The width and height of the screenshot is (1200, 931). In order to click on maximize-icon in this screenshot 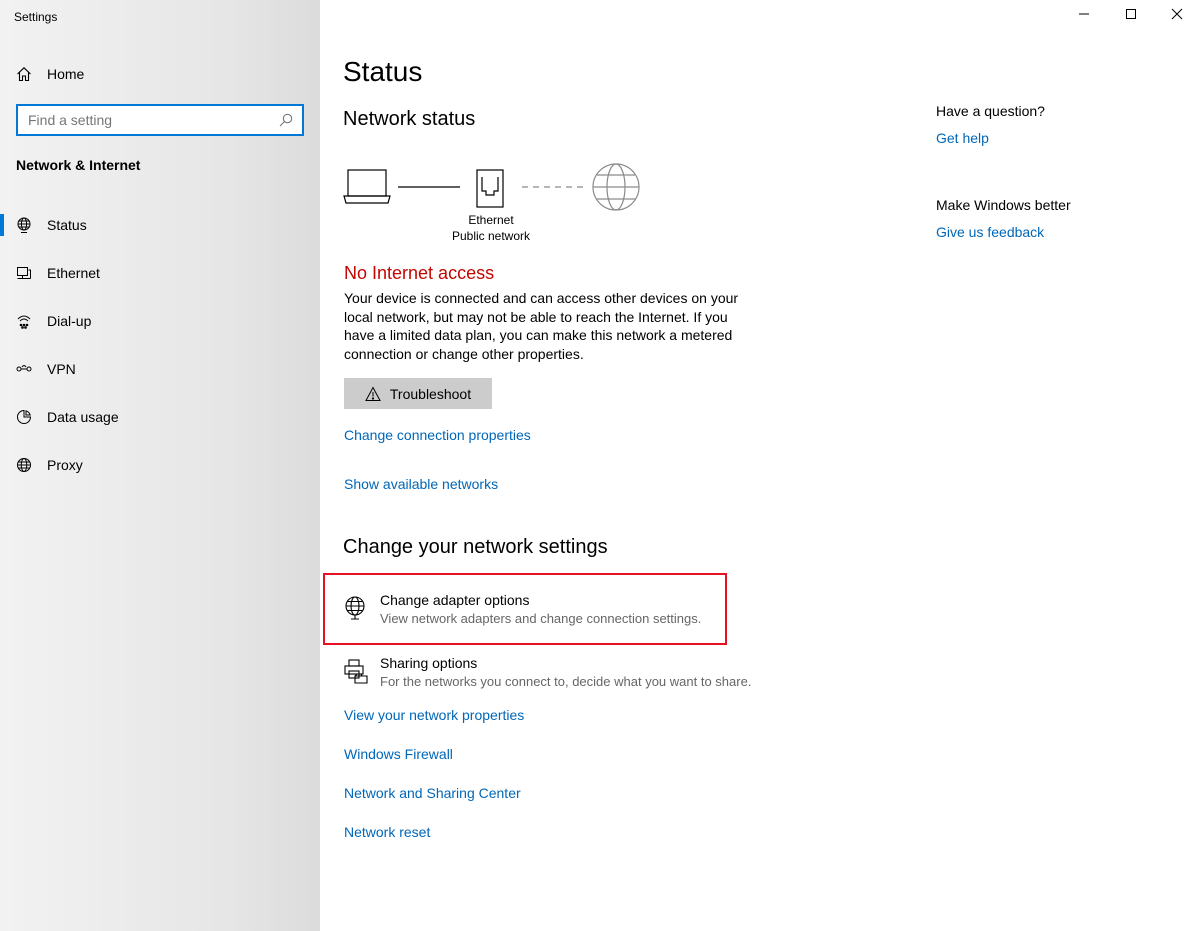, I will do `click(1131, 16)`.